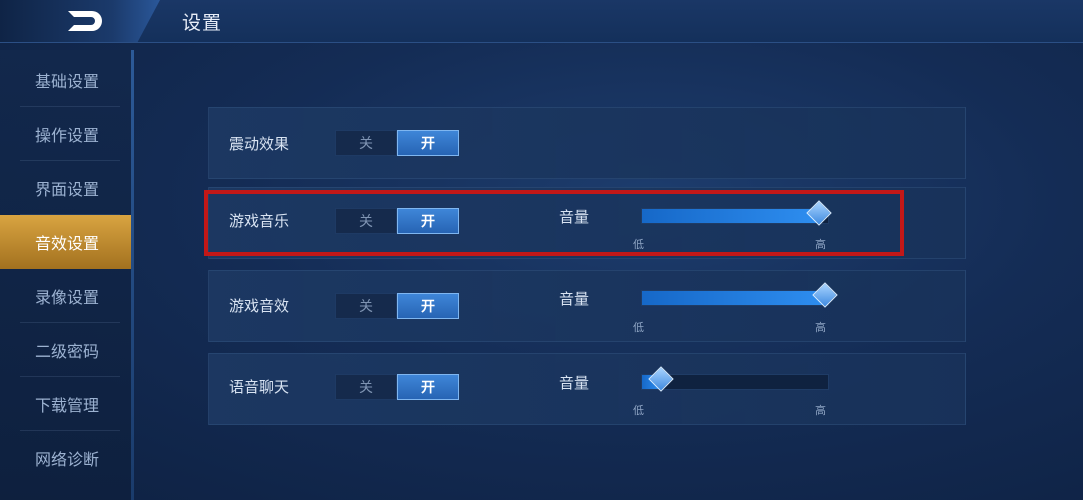 Image resolution: width=1083 pixels, height=500 pixels. I want to click on header-bar: 设置, so click(541, 21).